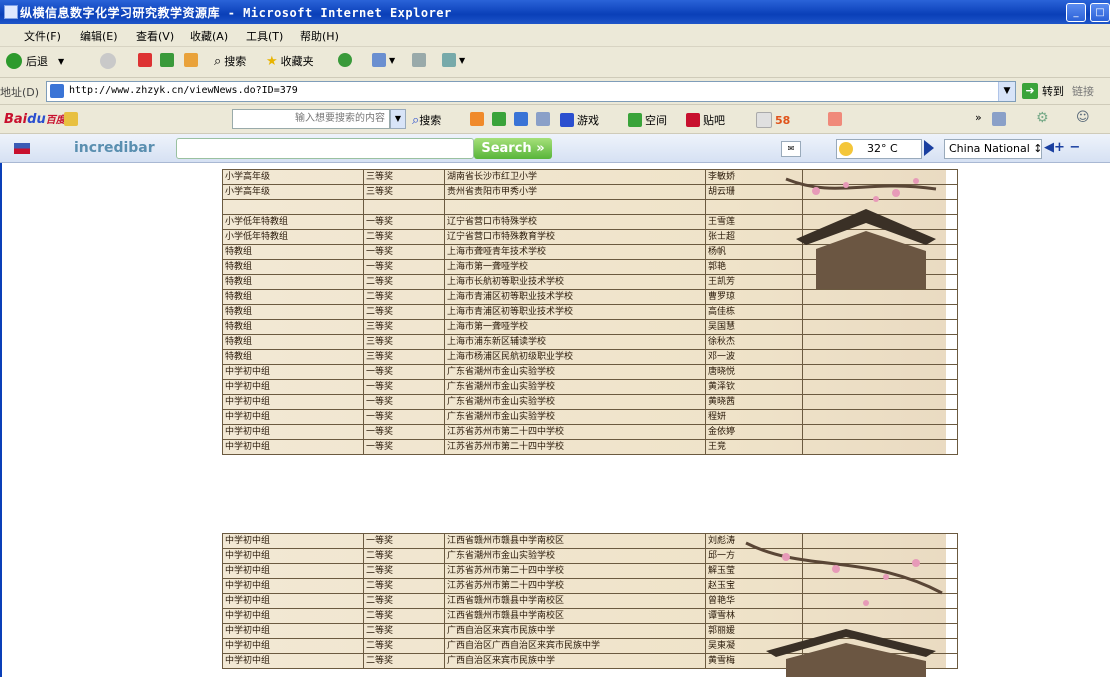 The height and width of the screenshot is (677, 1110). I want to click on table-cell: 吴東凝, so click(754, 646).